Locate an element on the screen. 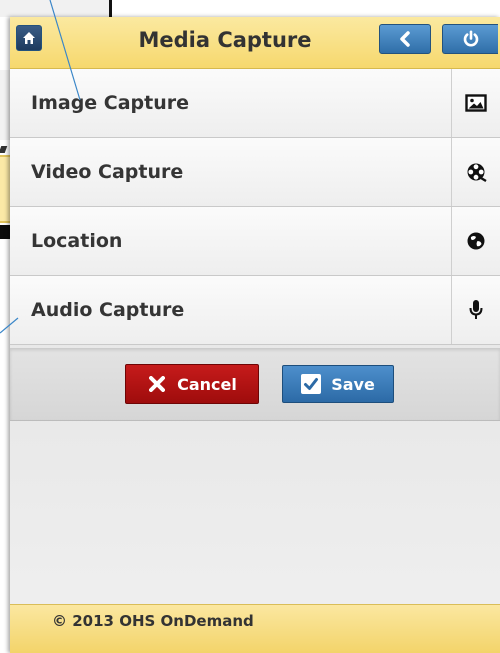 This screenshot has height=653, width=500. save-label: Save is located at coordinates (353, 384).